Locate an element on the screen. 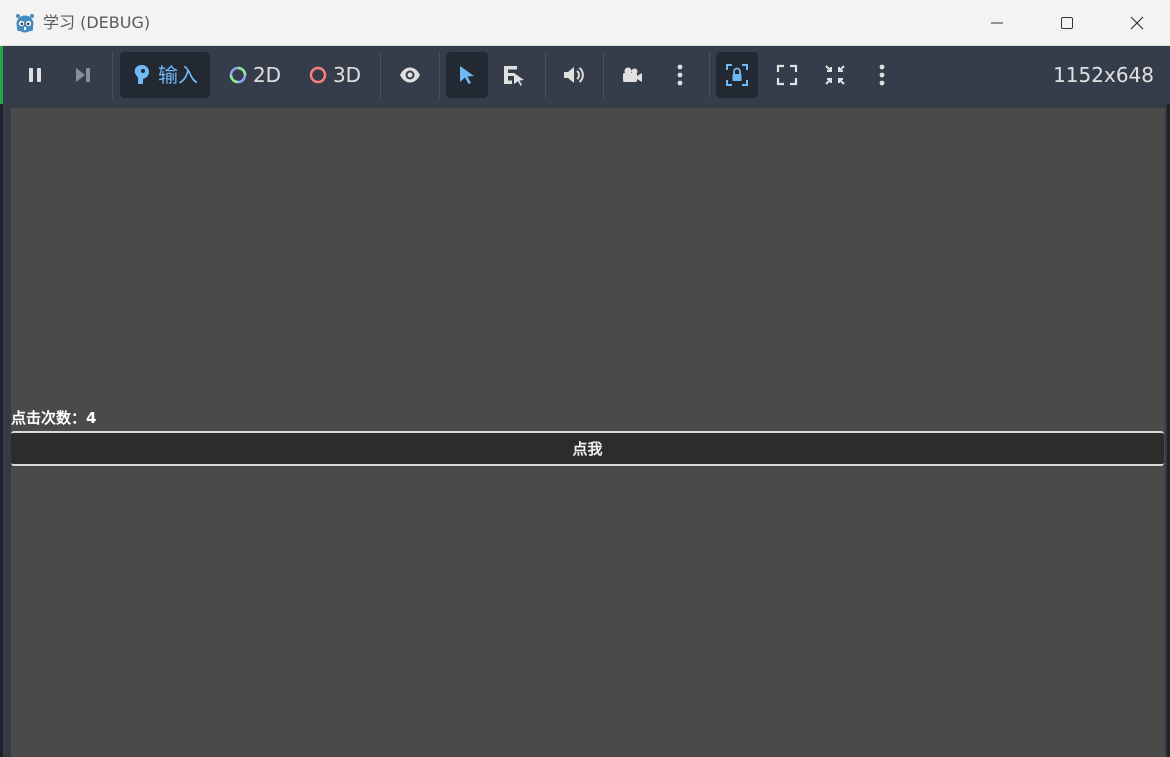 This screenshot has width=1170, height=757. click-me-button: 点我 is located at coordinates (587, 448).